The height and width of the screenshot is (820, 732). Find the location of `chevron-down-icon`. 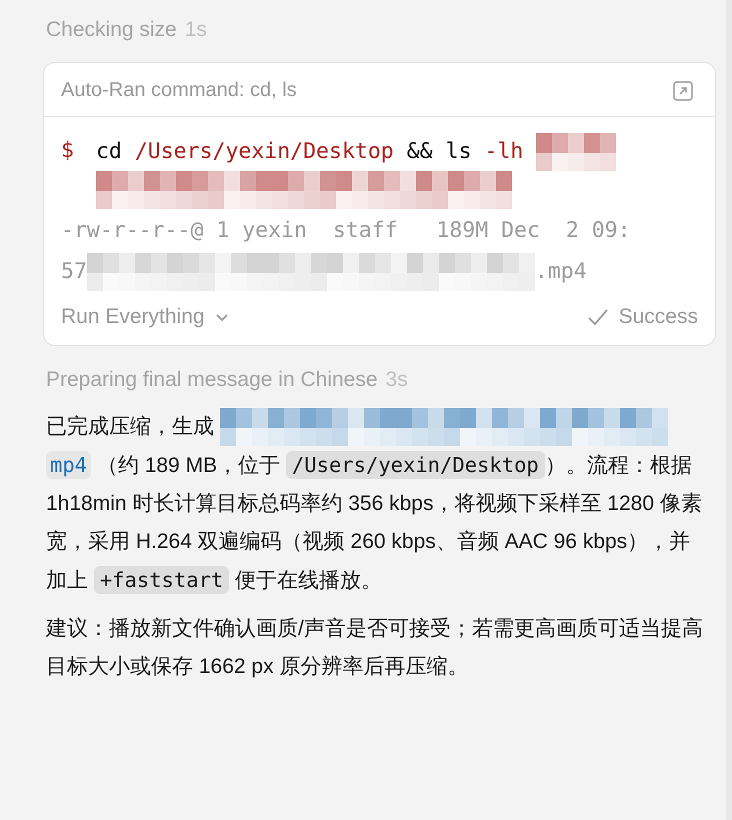

chevron-down-icon is located at coordinates (221, 317).